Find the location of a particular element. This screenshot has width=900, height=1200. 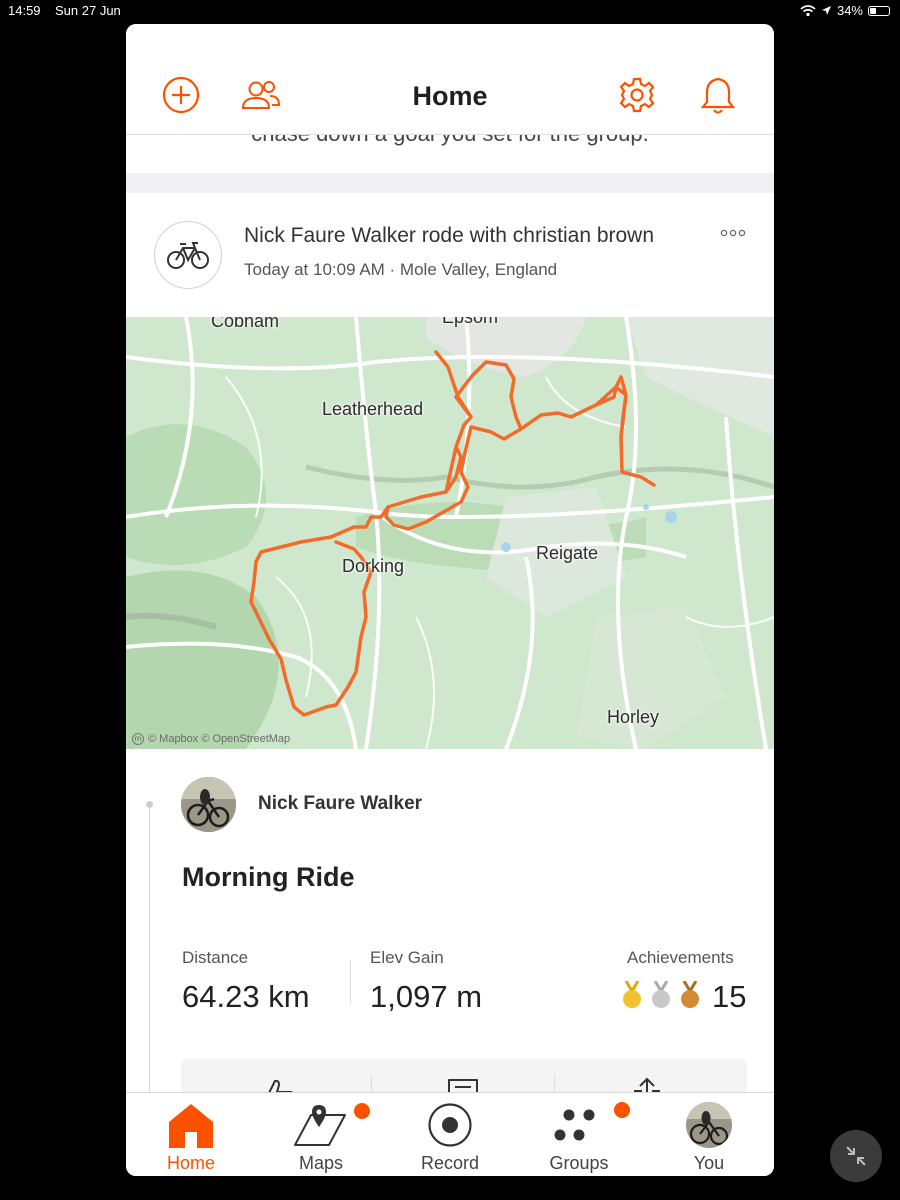

tab-you: You is located at coordinates (709, 1134).